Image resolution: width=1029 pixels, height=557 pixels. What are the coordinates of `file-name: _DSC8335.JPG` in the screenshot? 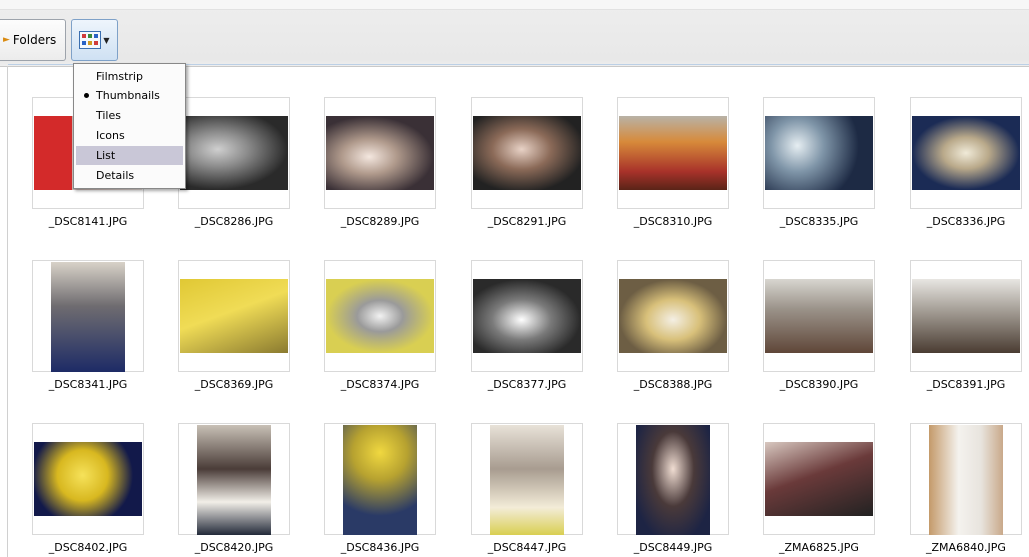 It's located at (819, 221).